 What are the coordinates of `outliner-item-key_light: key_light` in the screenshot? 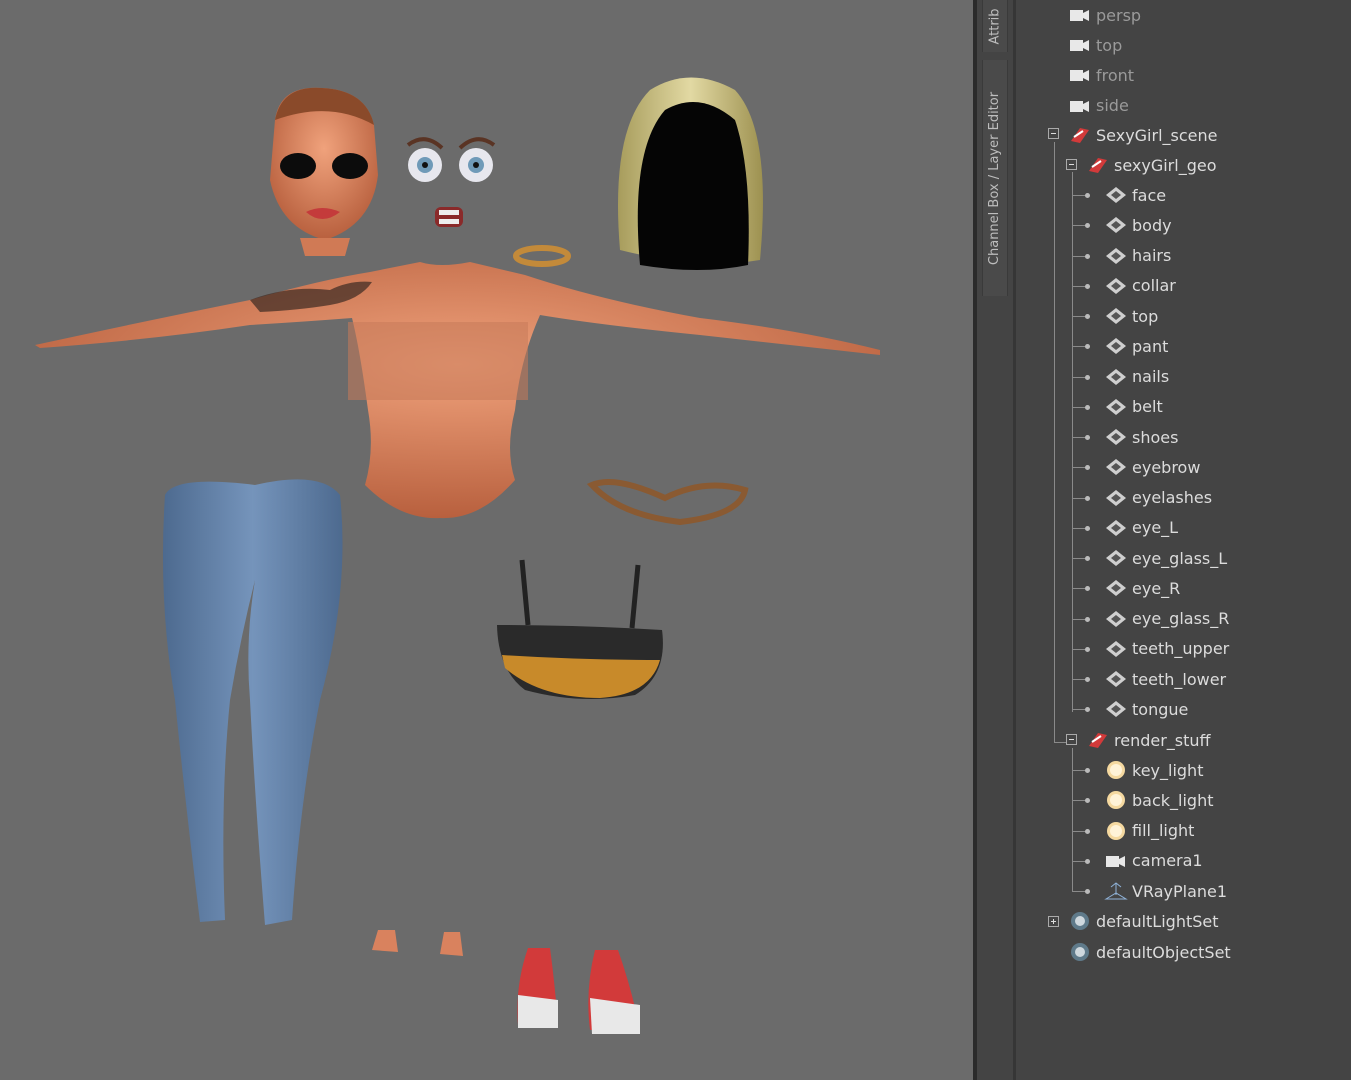 It's located at (1153, 770).